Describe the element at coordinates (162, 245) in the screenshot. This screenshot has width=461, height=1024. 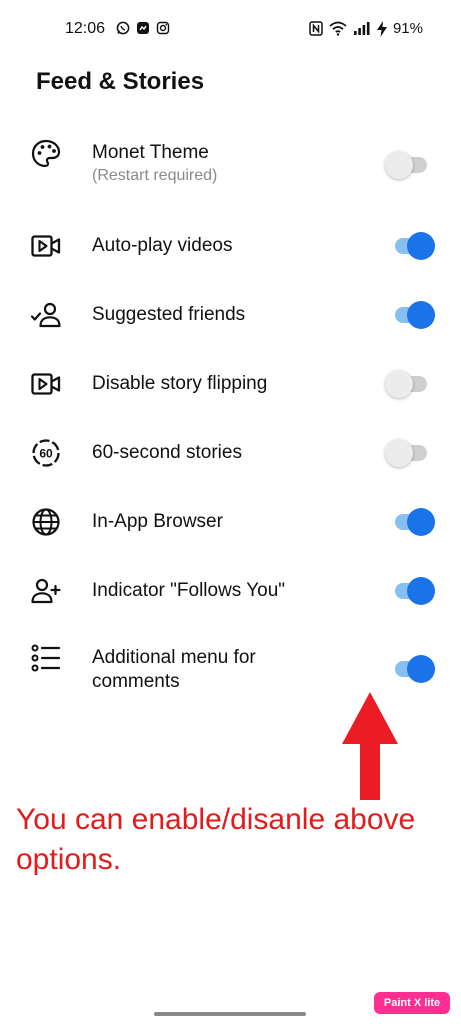
I see `setting-label: Auto-play videos` at that location.